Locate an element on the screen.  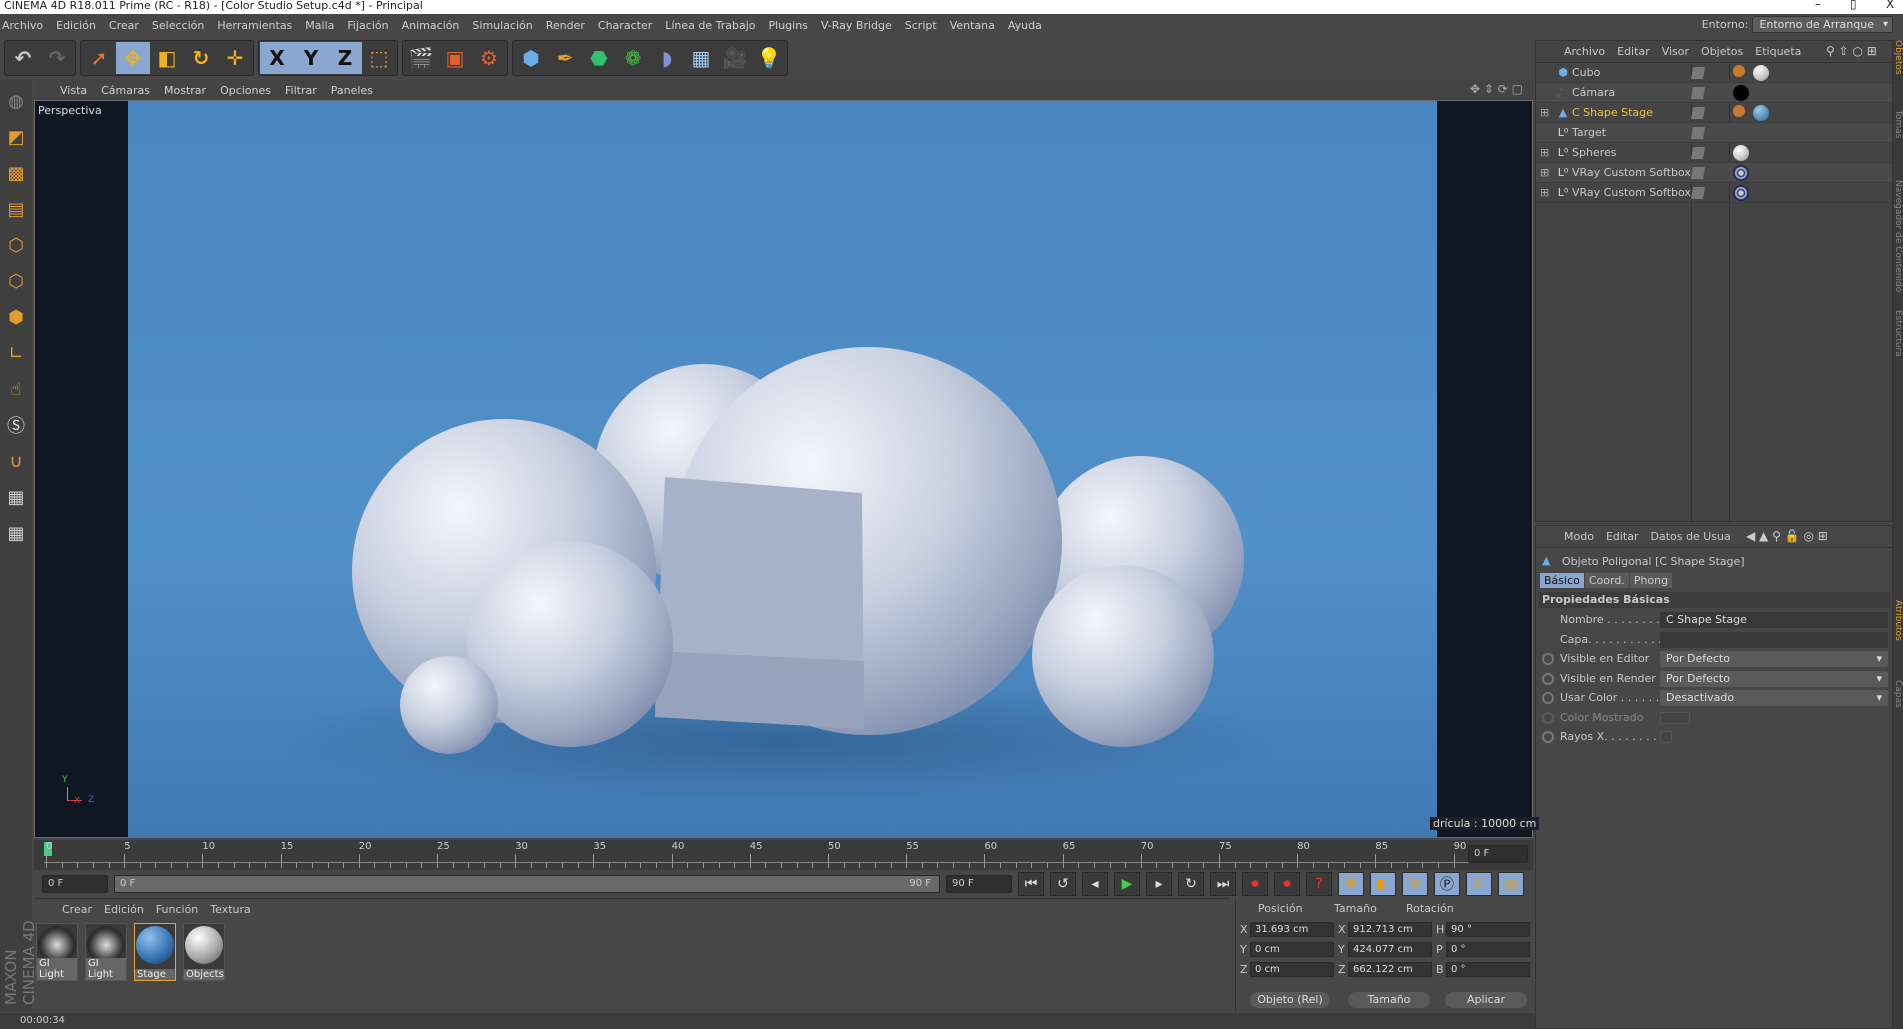
subdivision-icon: ⬣ is located at coordinates (599, 58).